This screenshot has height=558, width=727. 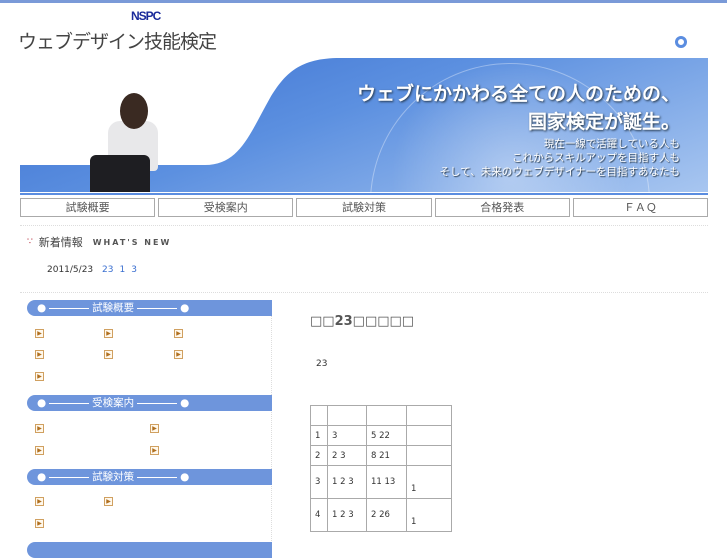 What do you see at coordinates (381, 455) in the screenshot?
I see `table-row: 22 38 21` at bounding box center [381, 455].